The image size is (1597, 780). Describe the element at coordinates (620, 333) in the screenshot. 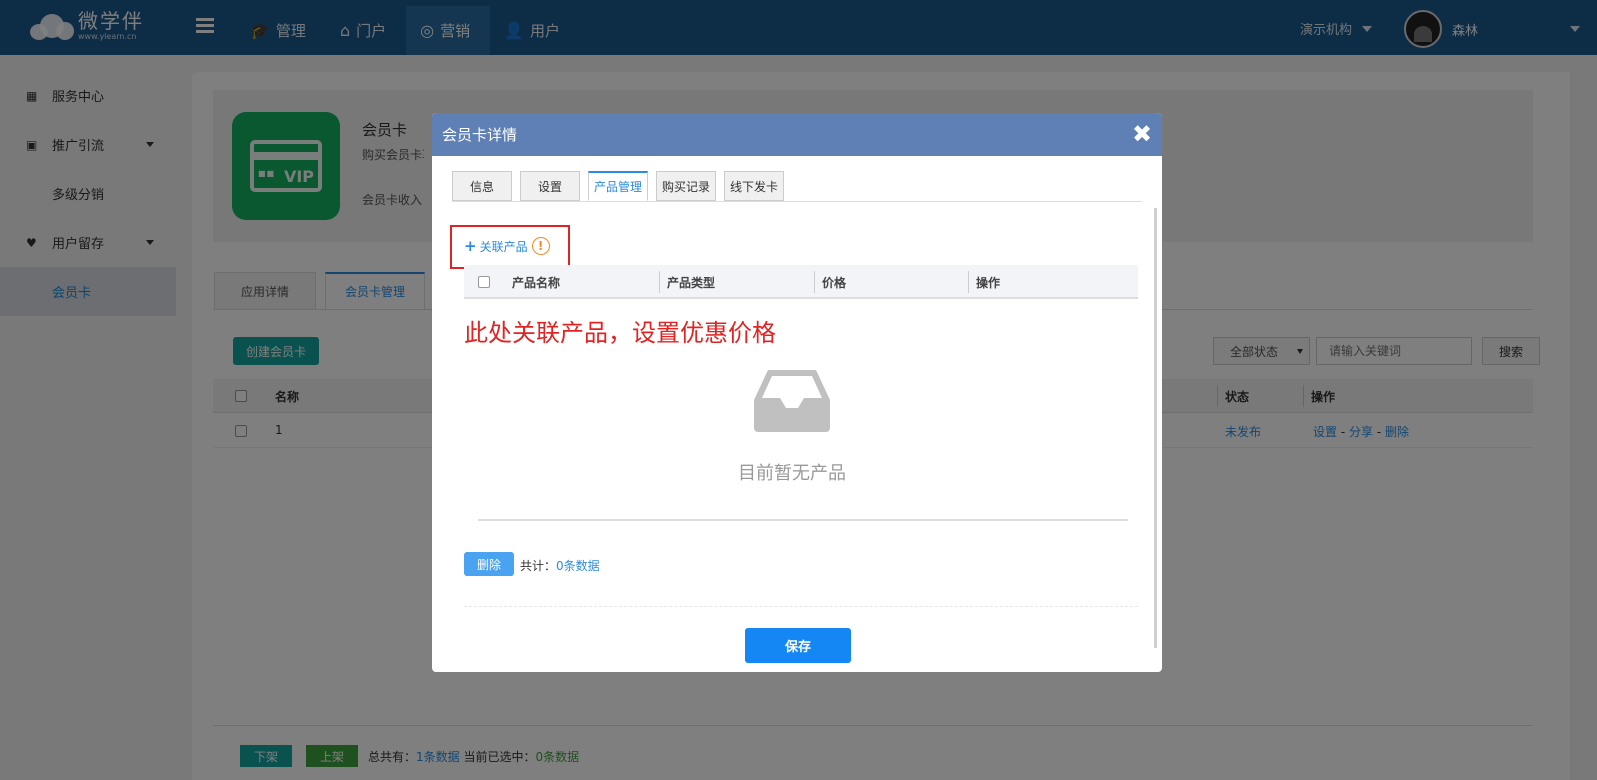

I see `annotation-text: 此处关联产品，设置优惠价格` at that location.